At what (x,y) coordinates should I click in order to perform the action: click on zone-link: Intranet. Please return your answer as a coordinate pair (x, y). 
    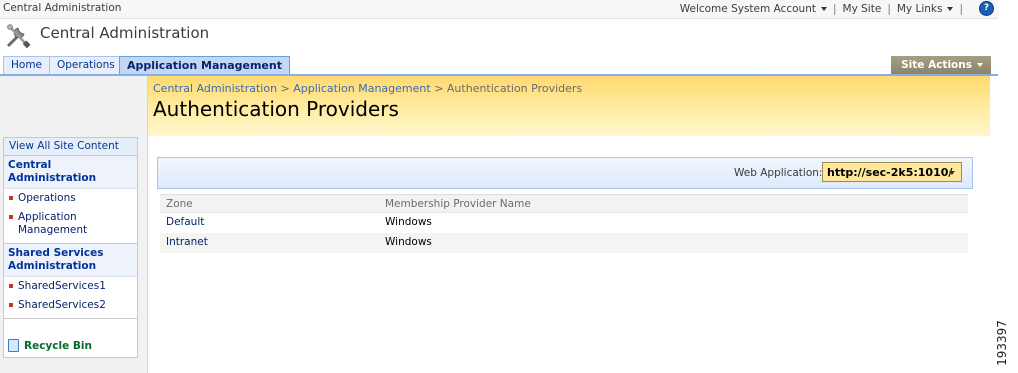
    Looking at the image, I should click on (187, 242).